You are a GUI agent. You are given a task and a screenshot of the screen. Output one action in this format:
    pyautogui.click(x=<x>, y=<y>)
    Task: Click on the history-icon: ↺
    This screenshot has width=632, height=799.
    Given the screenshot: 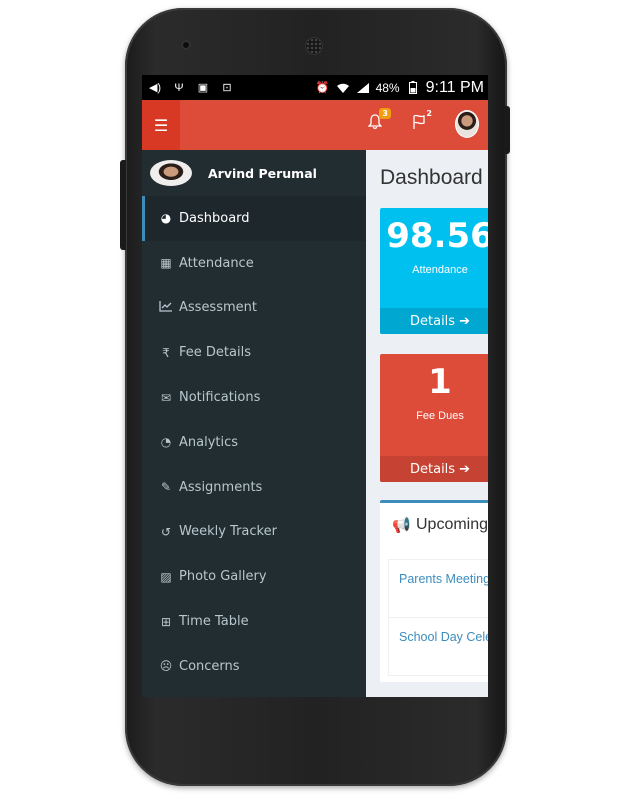 What is the action you would take?
    pyautogui.click(x=166, y=531)
    